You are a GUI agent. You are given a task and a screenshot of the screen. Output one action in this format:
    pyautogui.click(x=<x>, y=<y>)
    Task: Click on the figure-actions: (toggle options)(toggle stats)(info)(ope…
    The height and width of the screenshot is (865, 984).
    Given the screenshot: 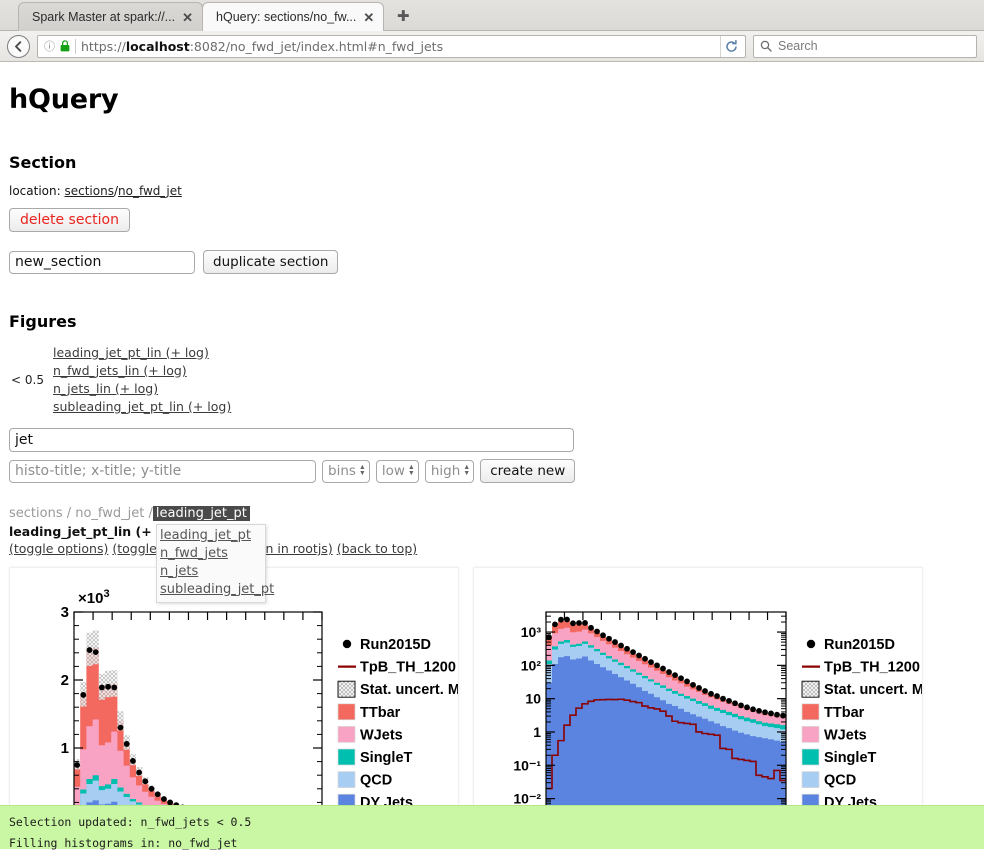 What is the action you would take?
    pyautogui.click(x=492, y=548)
    